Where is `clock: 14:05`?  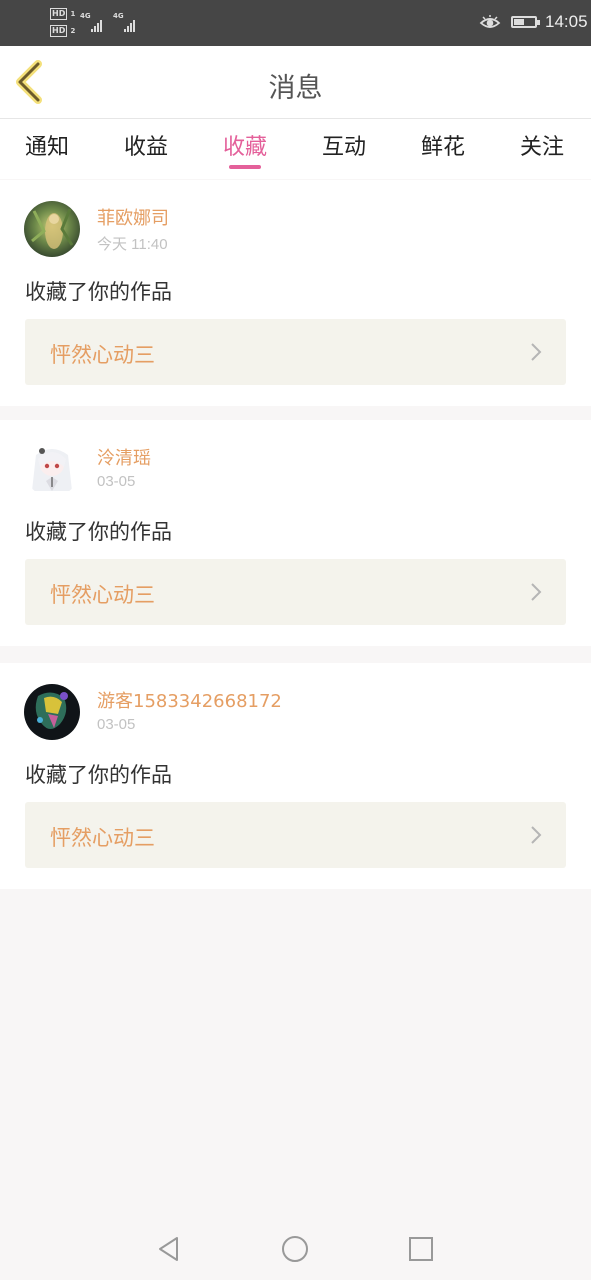
clock: 14:05 is located at coordinates (566, 21).